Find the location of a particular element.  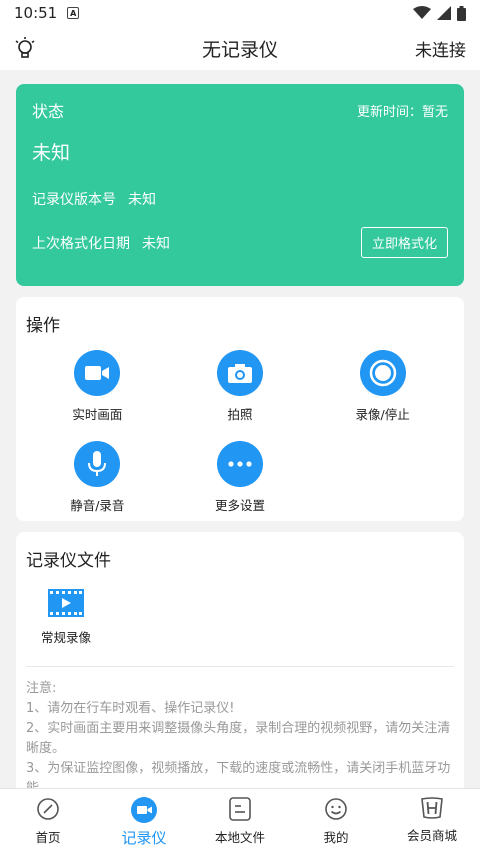

nav-local-files: 本地文件 is located at coordinates (240, 820).